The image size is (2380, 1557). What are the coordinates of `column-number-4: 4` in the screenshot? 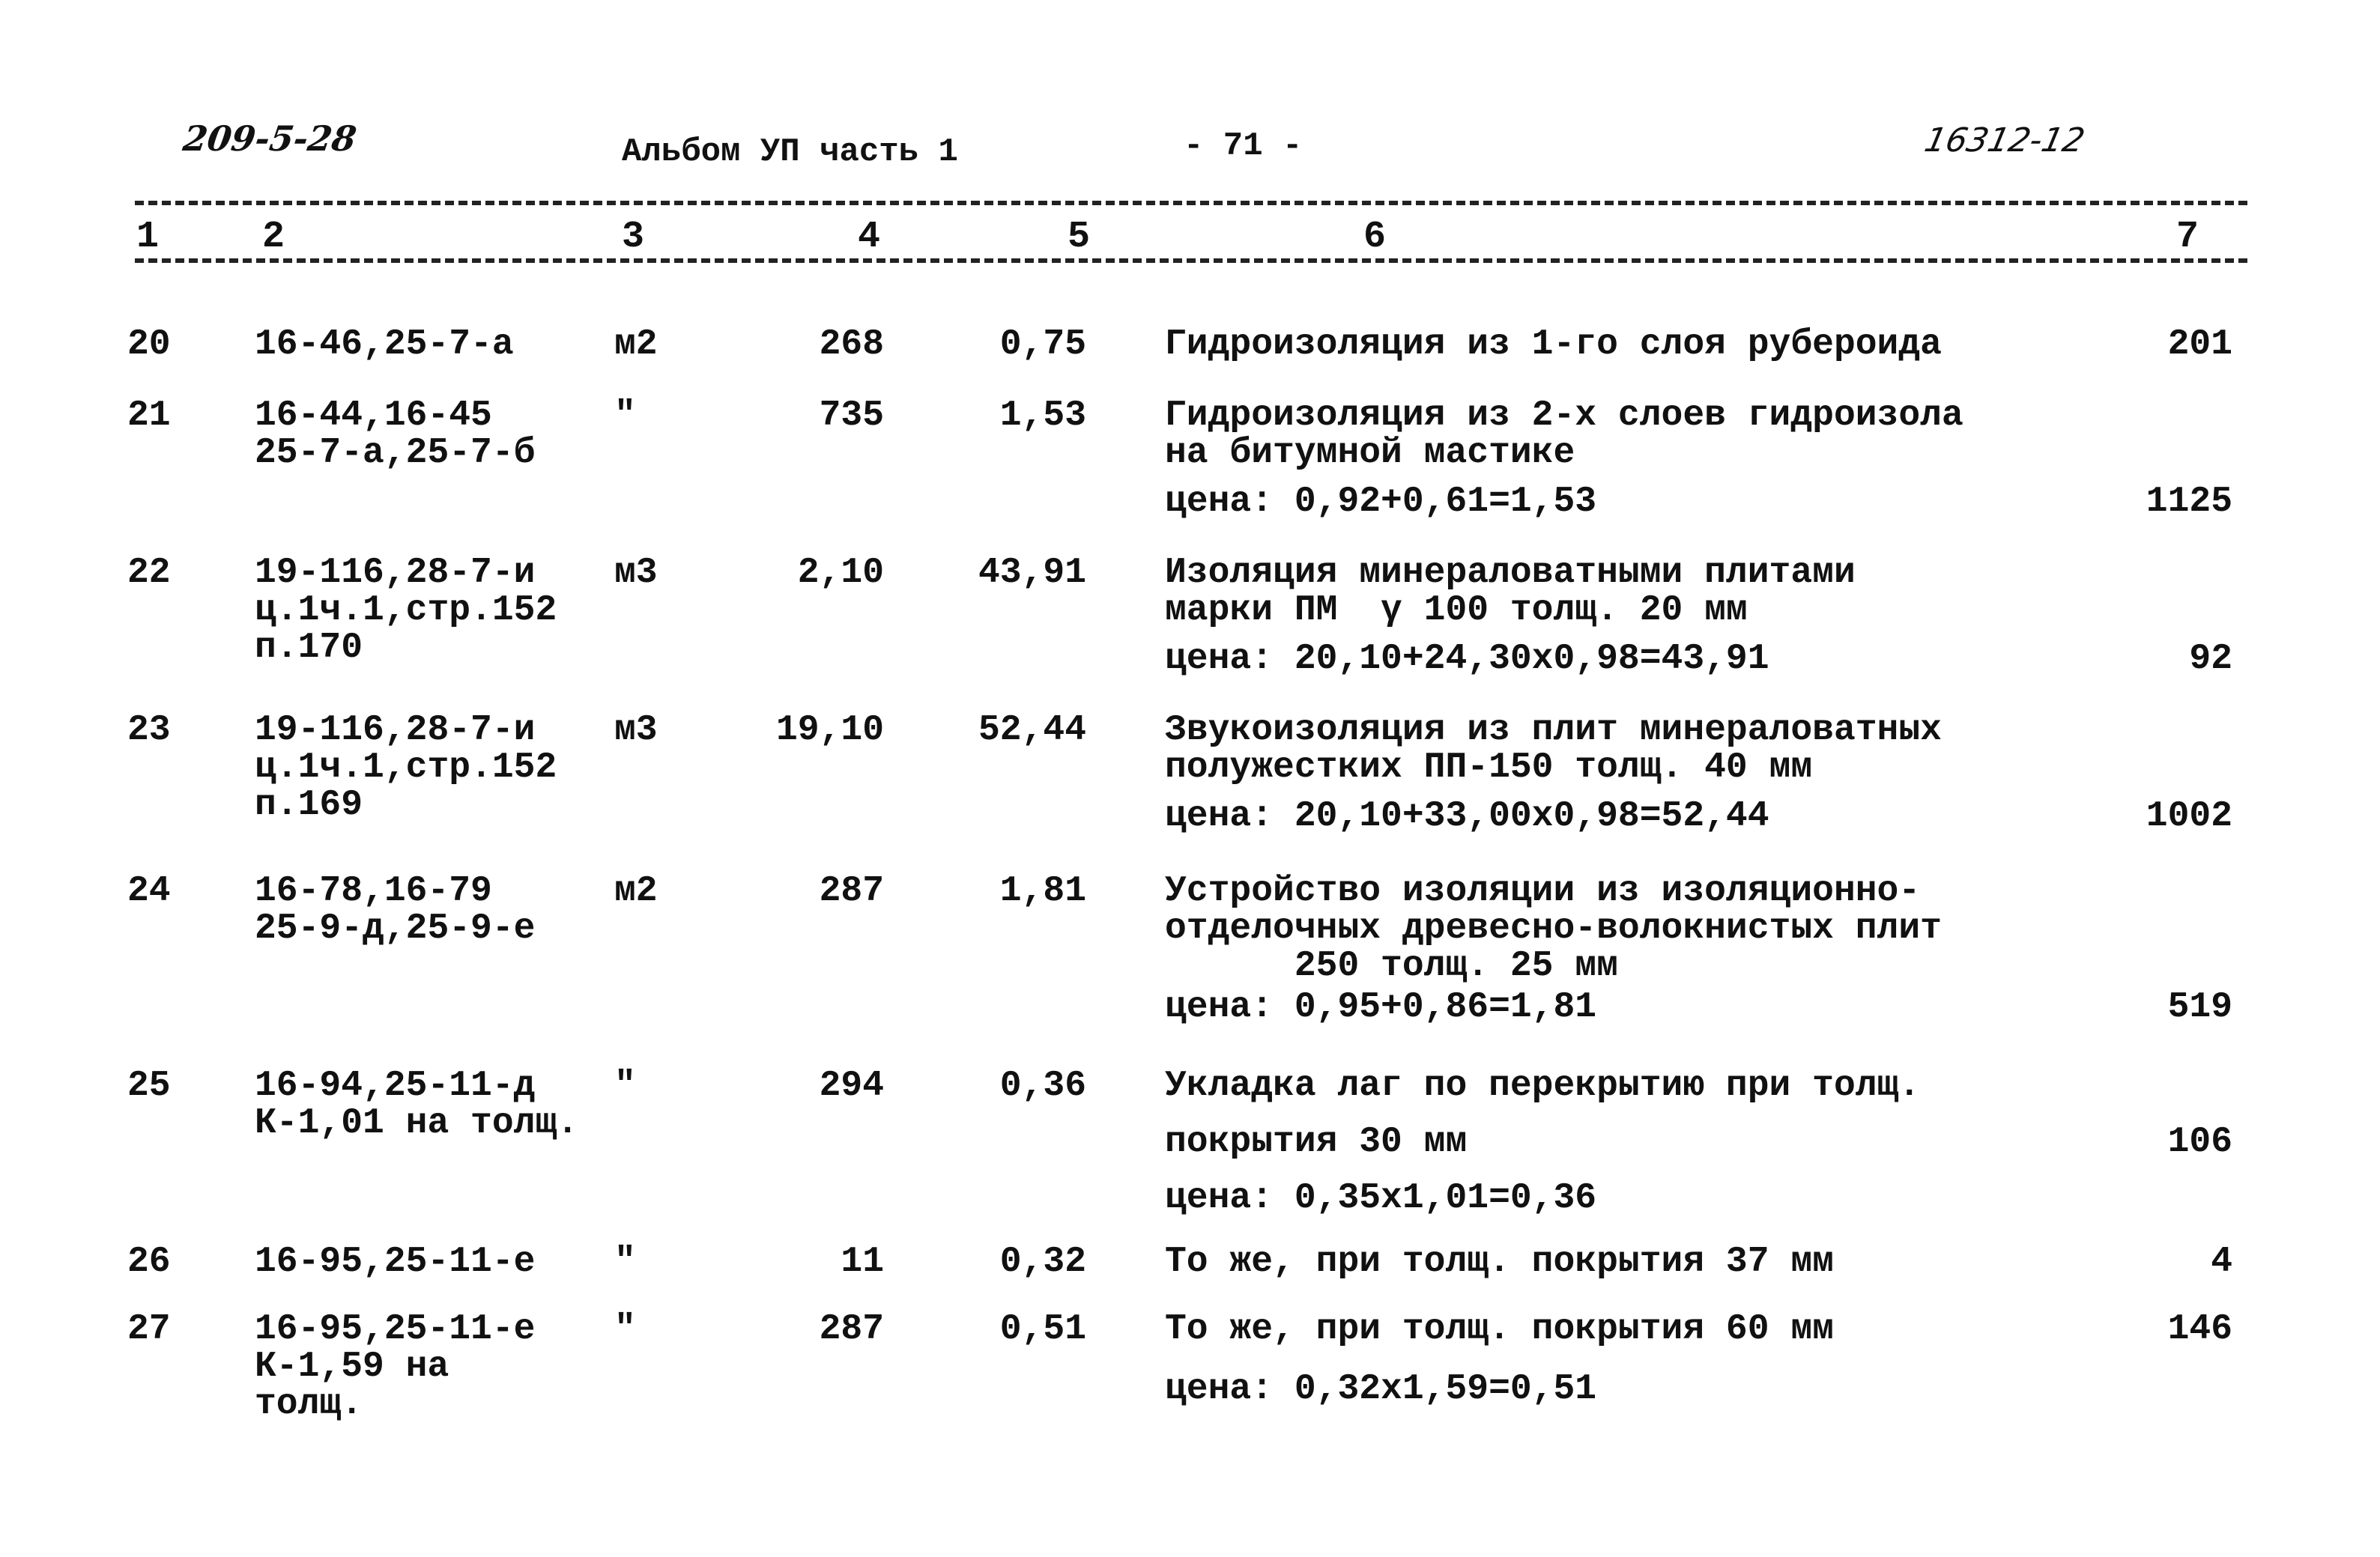 It's located at (869, 237).